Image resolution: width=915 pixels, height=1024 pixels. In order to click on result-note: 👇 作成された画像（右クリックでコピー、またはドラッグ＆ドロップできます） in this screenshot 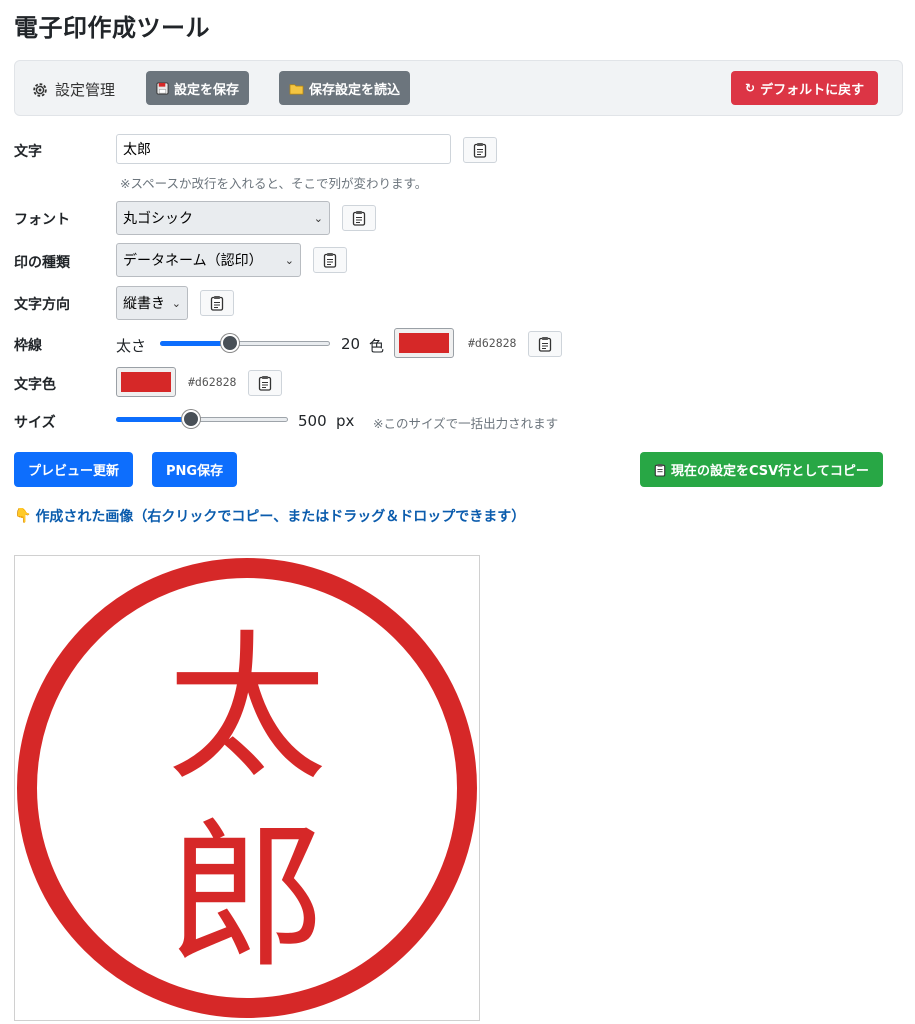, I will do `click(269, 516)`.